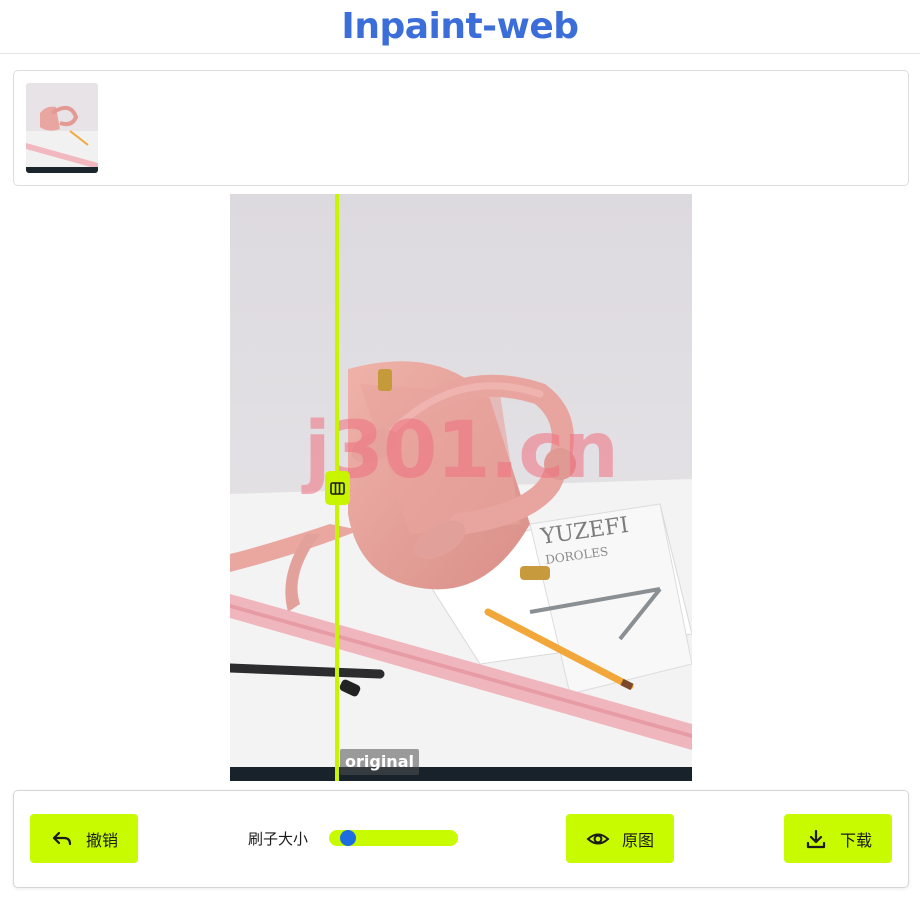 The height and width of the screenshot is (901, 920). I want to click on brush-size-label: 刷子大小, so click(278, 839).